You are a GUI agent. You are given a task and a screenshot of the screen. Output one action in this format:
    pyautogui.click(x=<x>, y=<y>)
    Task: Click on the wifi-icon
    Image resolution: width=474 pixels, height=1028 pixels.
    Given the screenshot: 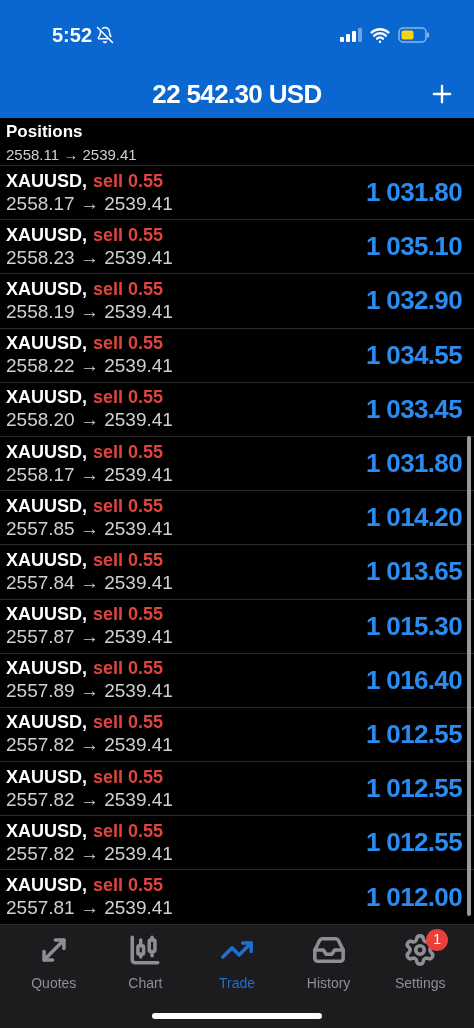 What is the action you would take?
    pyautogui.click(x=380, y=35)
    